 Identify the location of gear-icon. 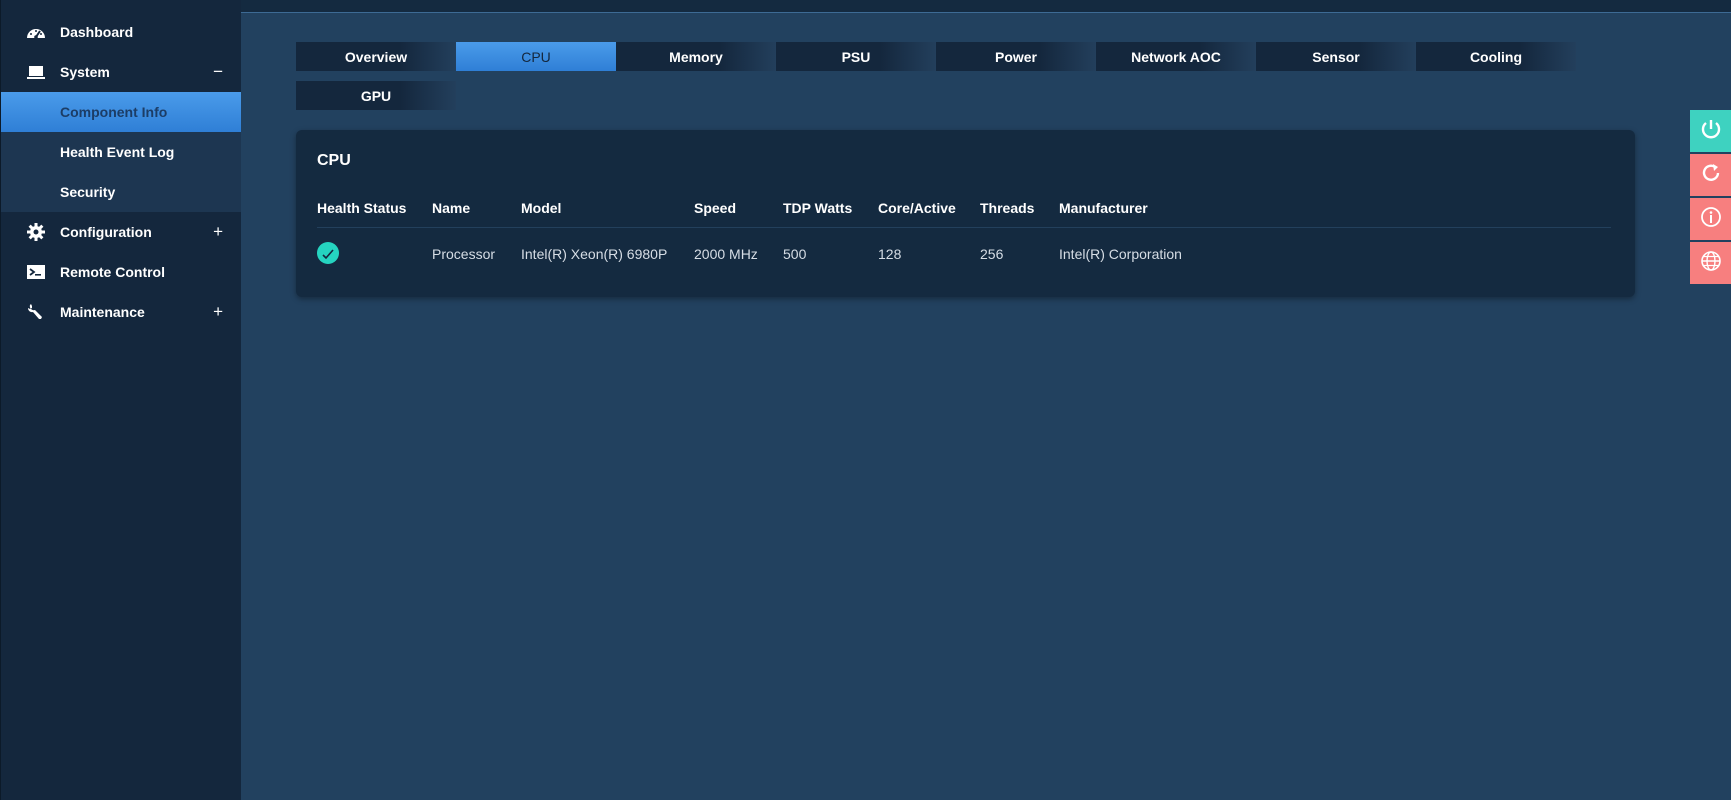
(36, 232).